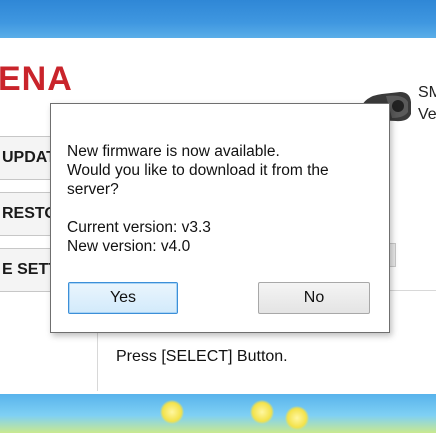 This screenshot has height=433, width=436. I want to click on message-line-2: Would you like to download it from the, so click(198, 170).